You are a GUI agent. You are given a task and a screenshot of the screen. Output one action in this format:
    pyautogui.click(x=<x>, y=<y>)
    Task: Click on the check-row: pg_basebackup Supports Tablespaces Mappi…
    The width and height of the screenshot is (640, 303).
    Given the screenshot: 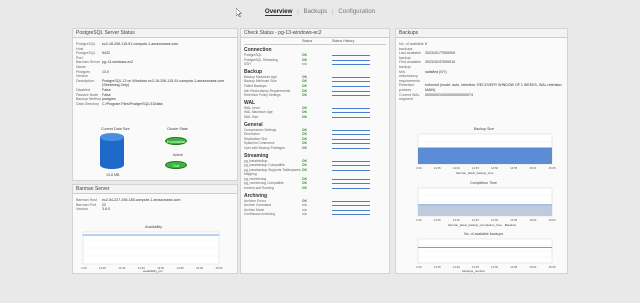 What is the action you would take?
    pyautogui.click(x=315, y=172)
    